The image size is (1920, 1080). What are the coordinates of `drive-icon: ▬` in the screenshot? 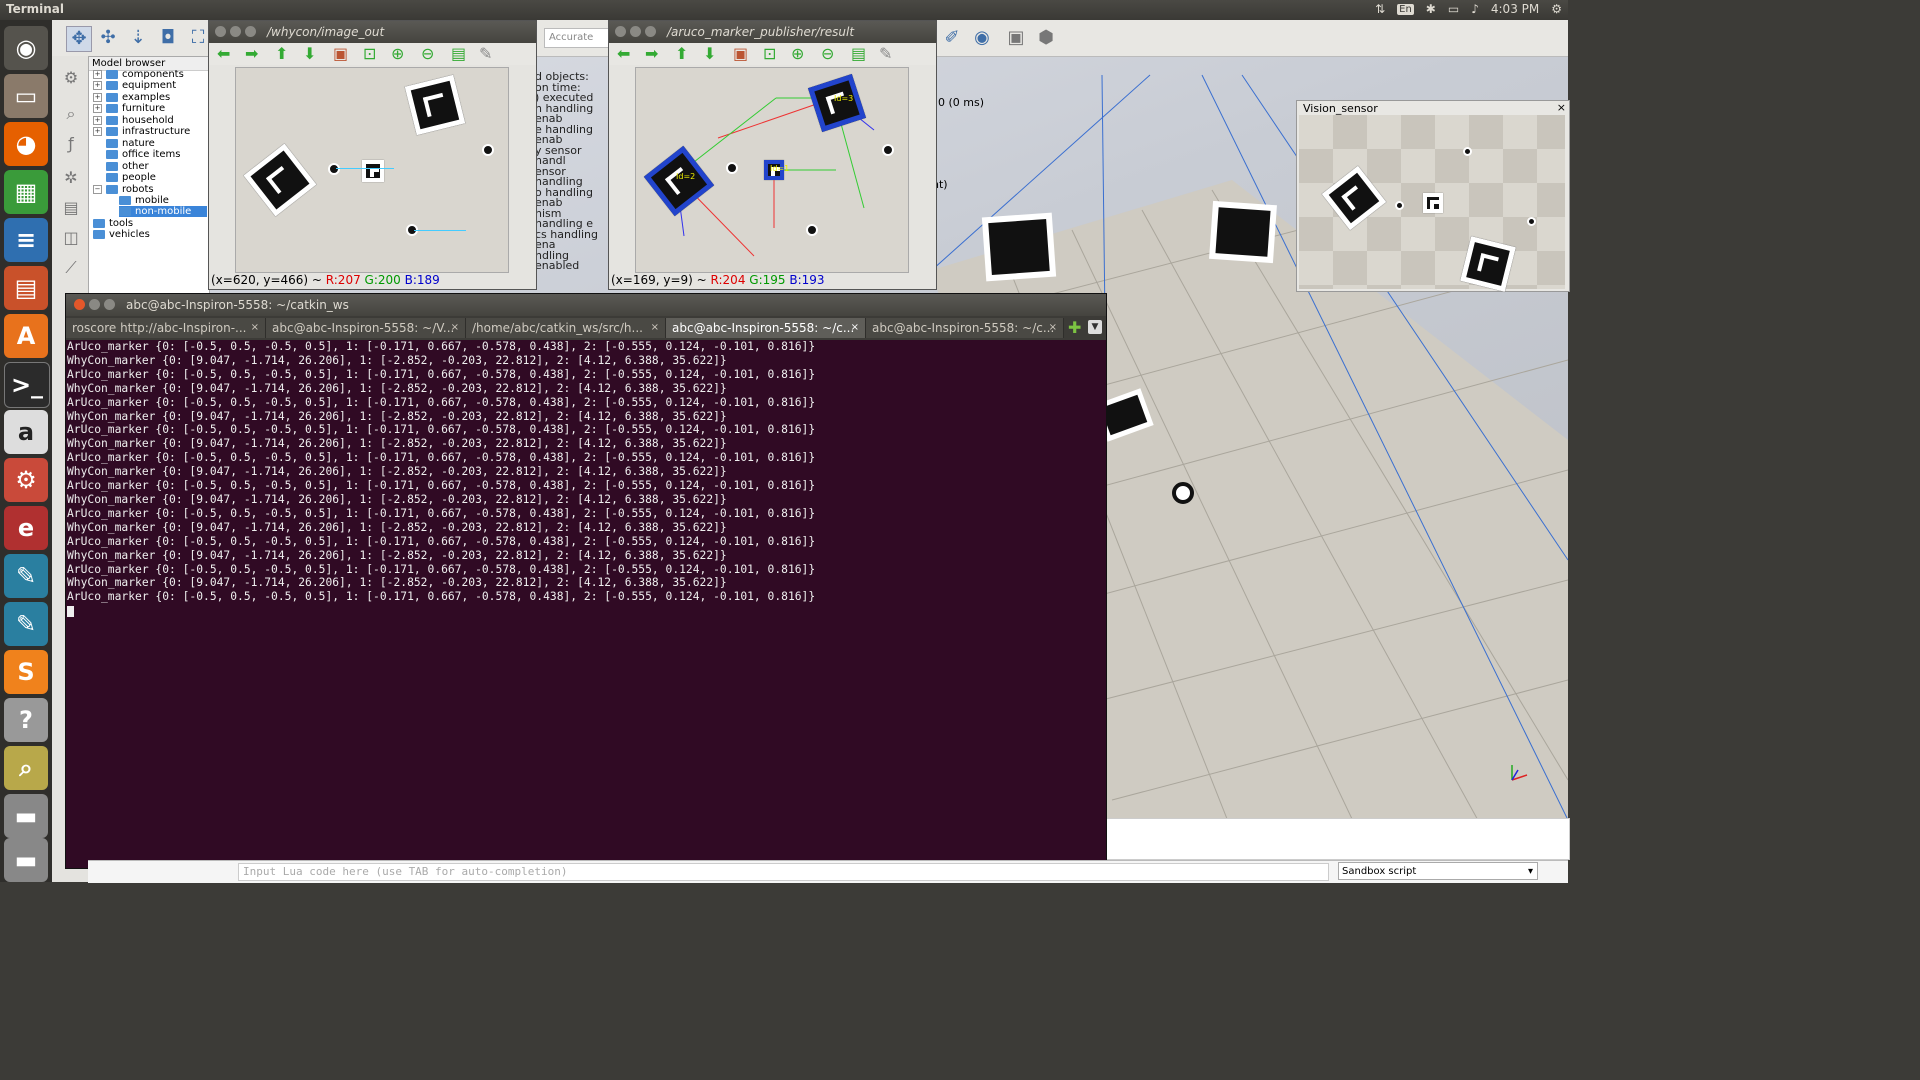 It's located at (26, 816).